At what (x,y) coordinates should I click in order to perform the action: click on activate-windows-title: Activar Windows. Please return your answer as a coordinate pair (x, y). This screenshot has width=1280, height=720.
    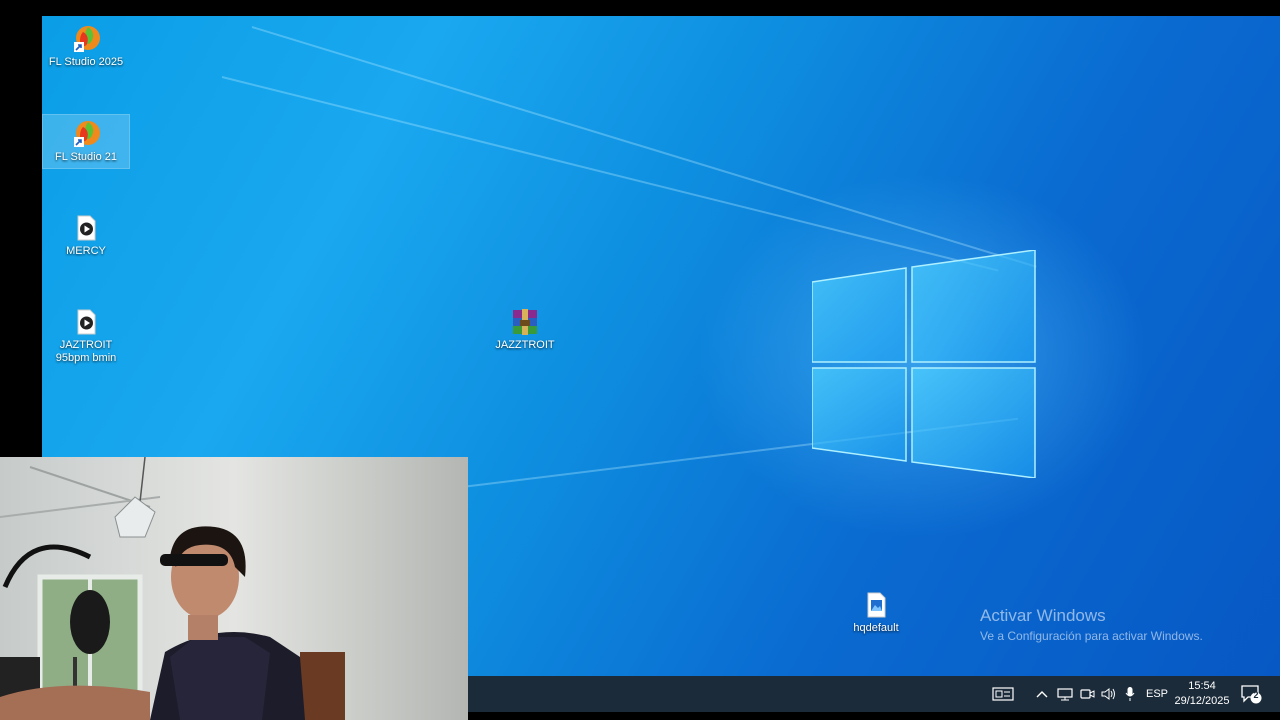
    Looking at the image, I should click on (1043, 615).